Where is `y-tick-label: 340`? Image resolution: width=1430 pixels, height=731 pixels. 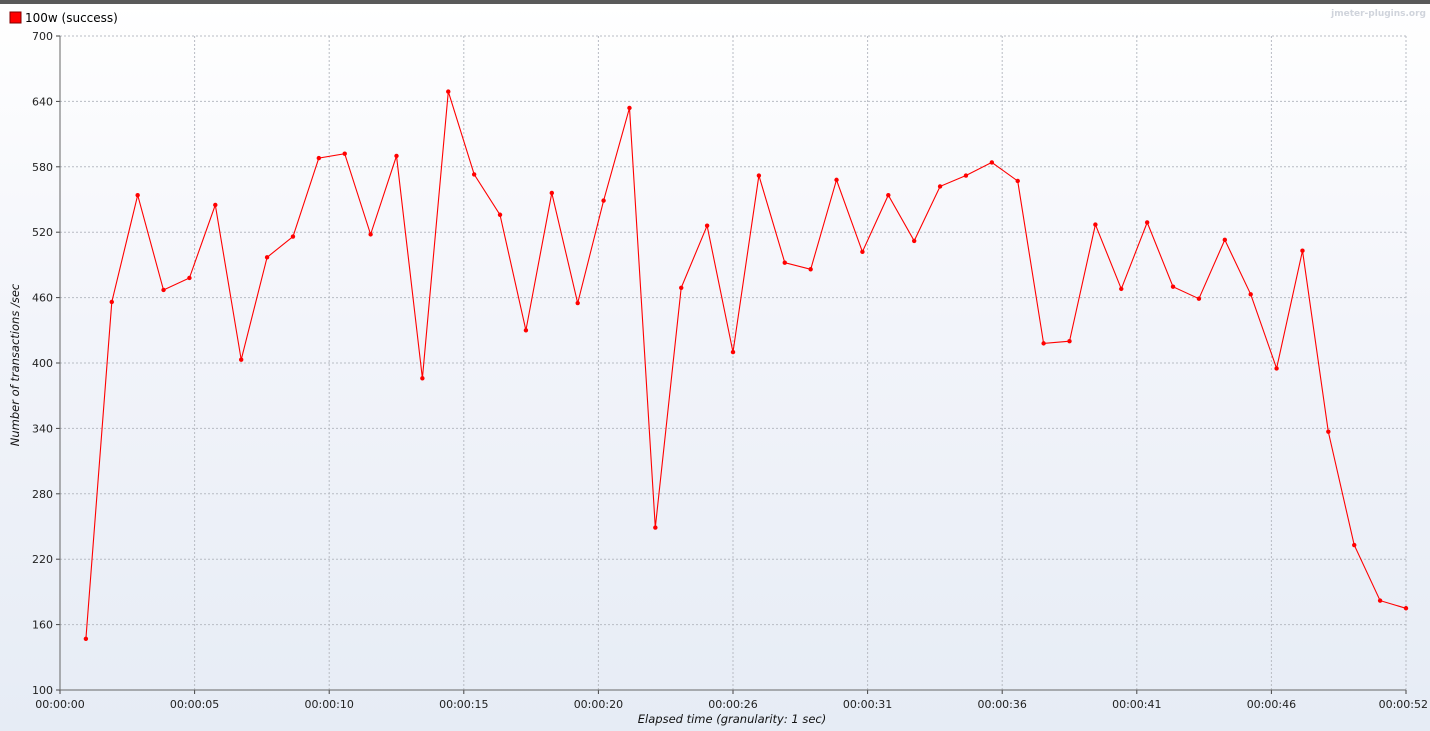
y-tick-label: 340 is located at coordinates (42, 428).